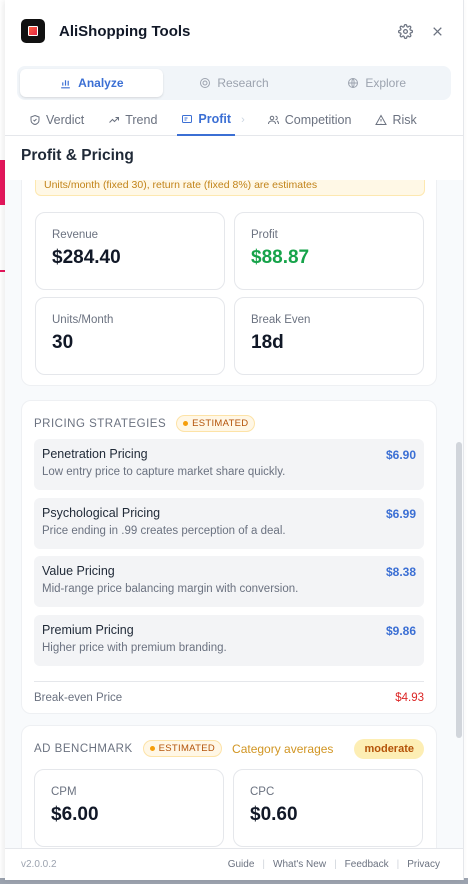 The image size is (468, 884). I want to click on scrollbar-thumb, so click(459, 590).